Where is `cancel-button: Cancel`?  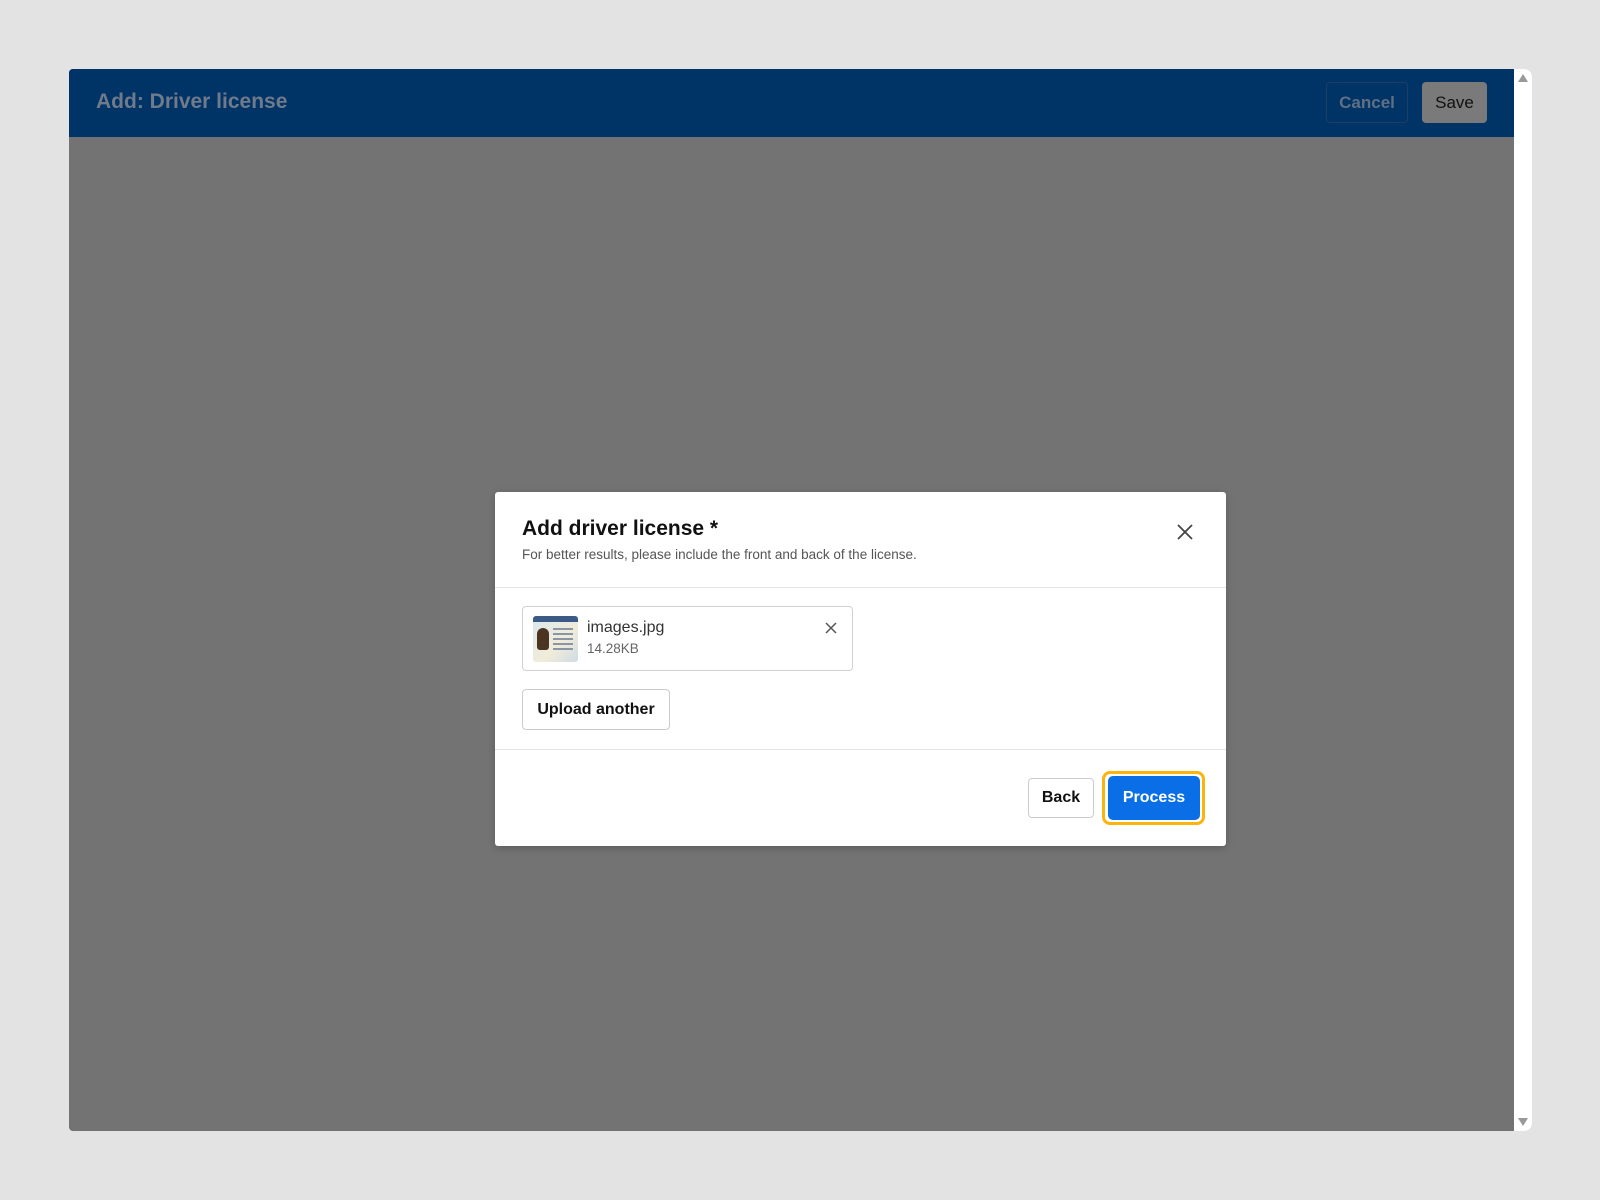 cancel-button: Cancel is located at coordinates (1367, 102).